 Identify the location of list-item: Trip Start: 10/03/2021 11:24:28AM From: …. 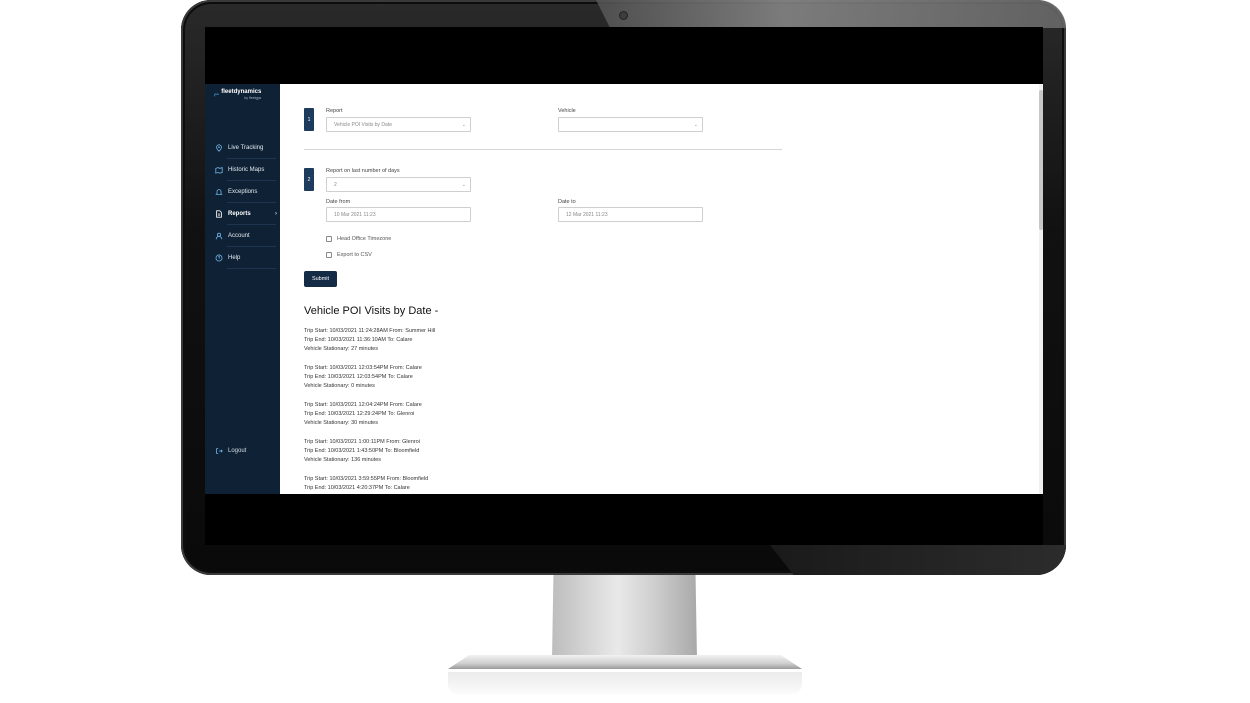
(369, 340).